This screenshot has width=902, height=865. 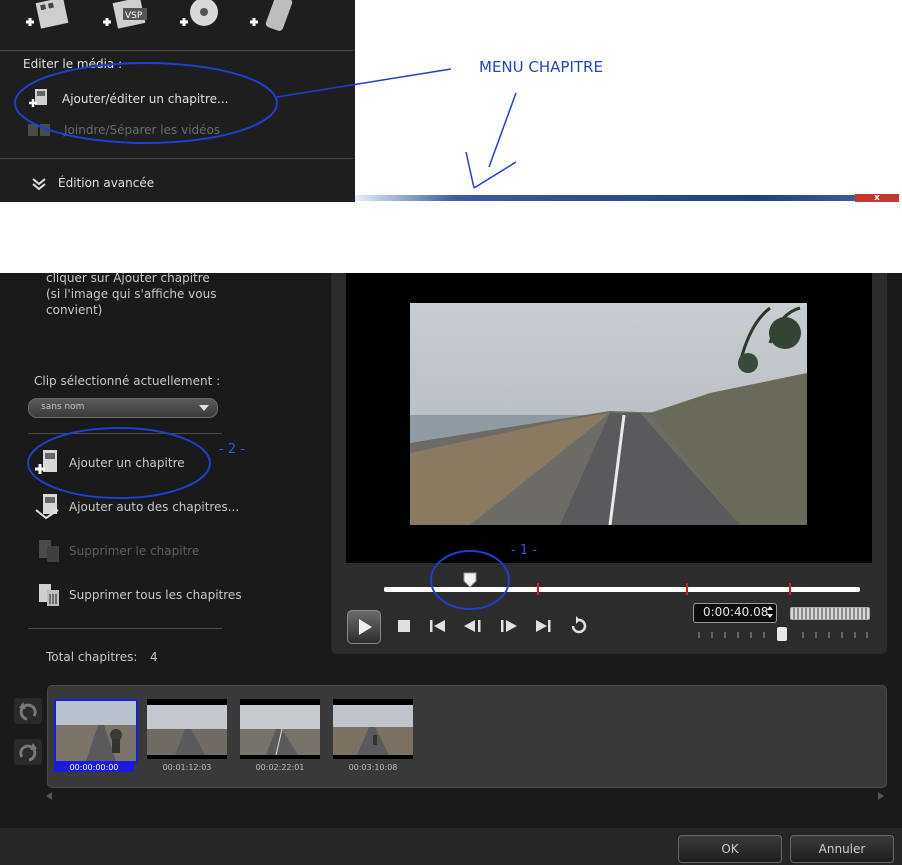 What do you see at coordinates (541, 67) in the screenshot?
I see `menu-chapitre-annotation: MENU CHAPITRE` at bounding box center [541, 67].